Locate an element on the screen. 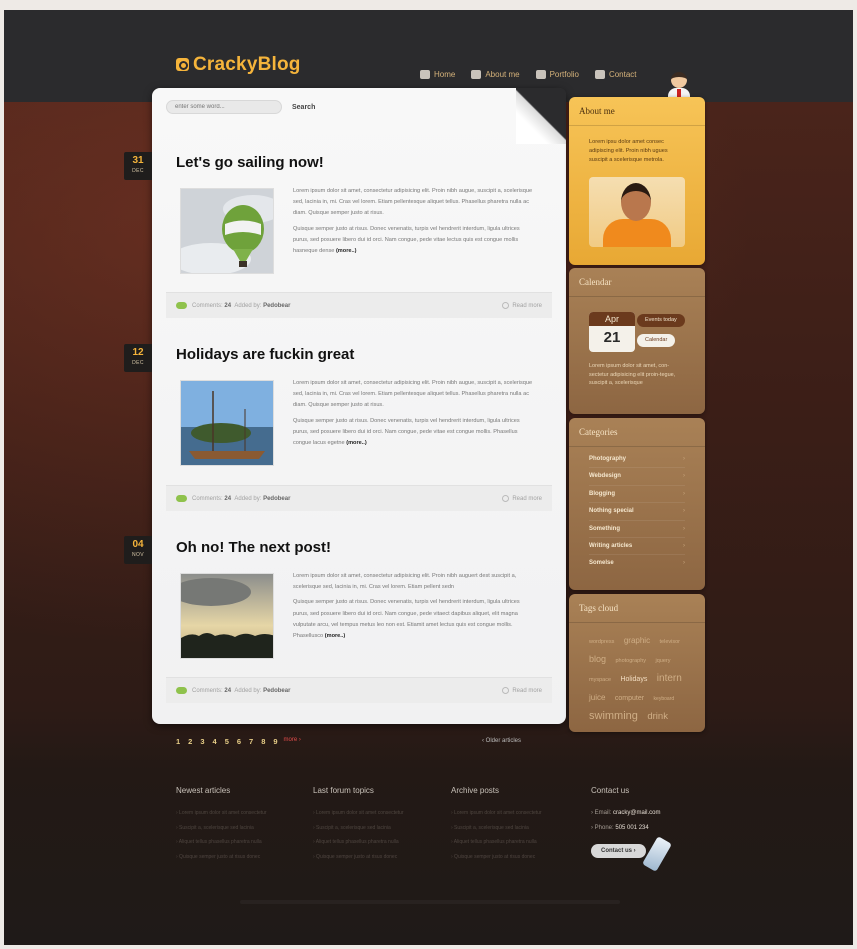 The width and height of the screenshot is (857, 949). page-link: 9 is located at coordinates (275, 741).